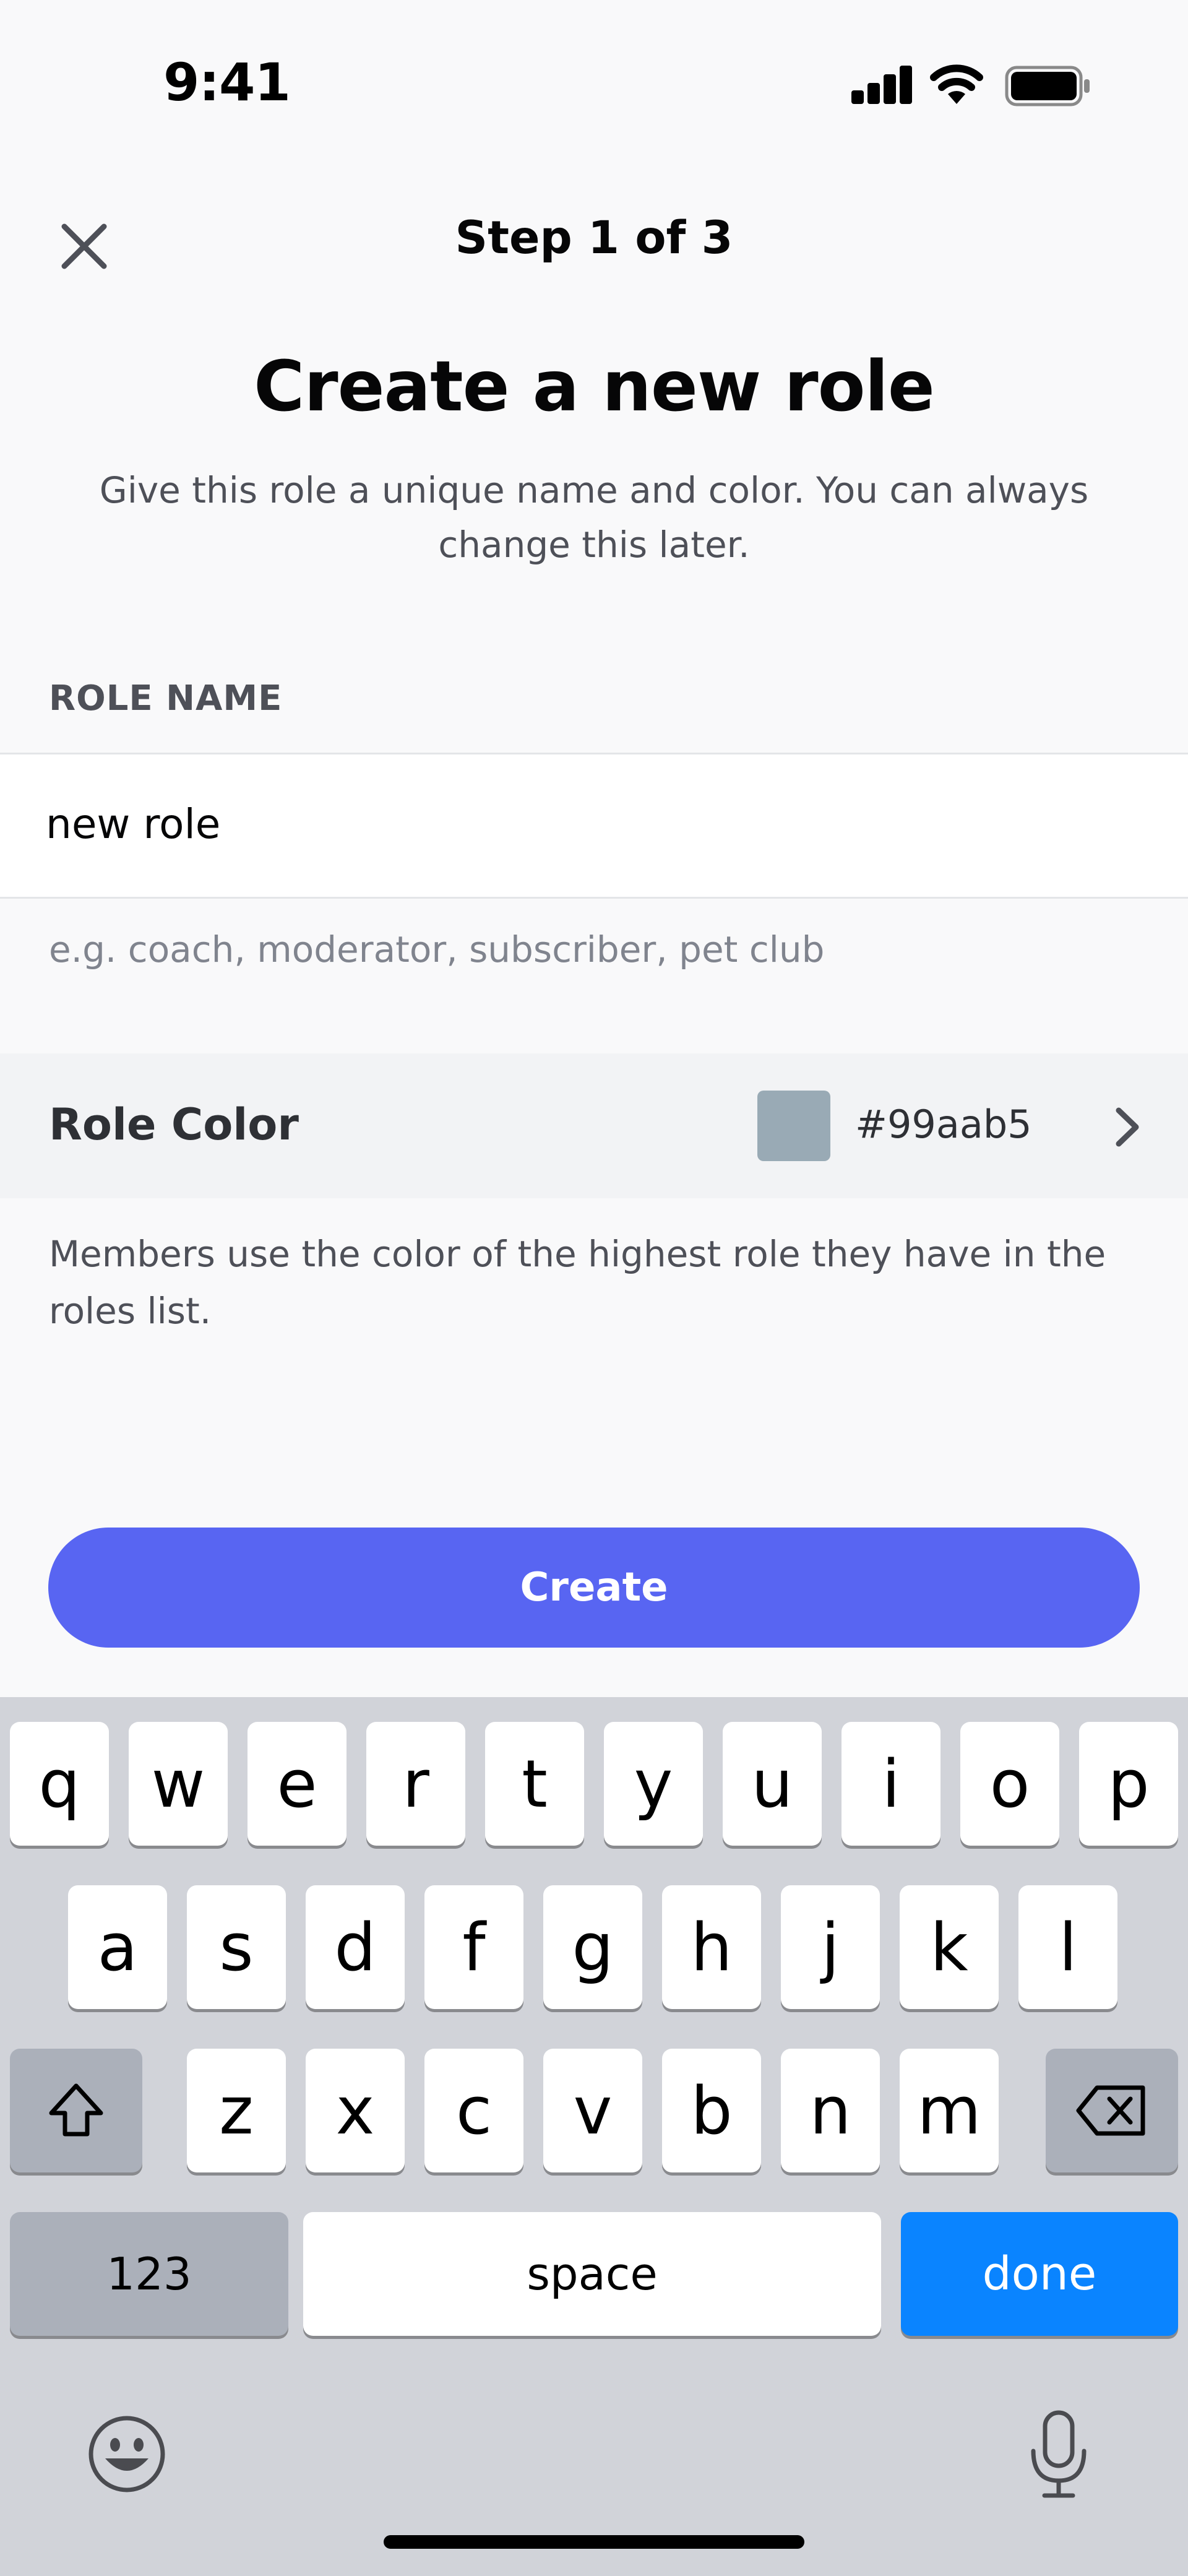  I want to click on role-name-value: new role, so click(133, 824).